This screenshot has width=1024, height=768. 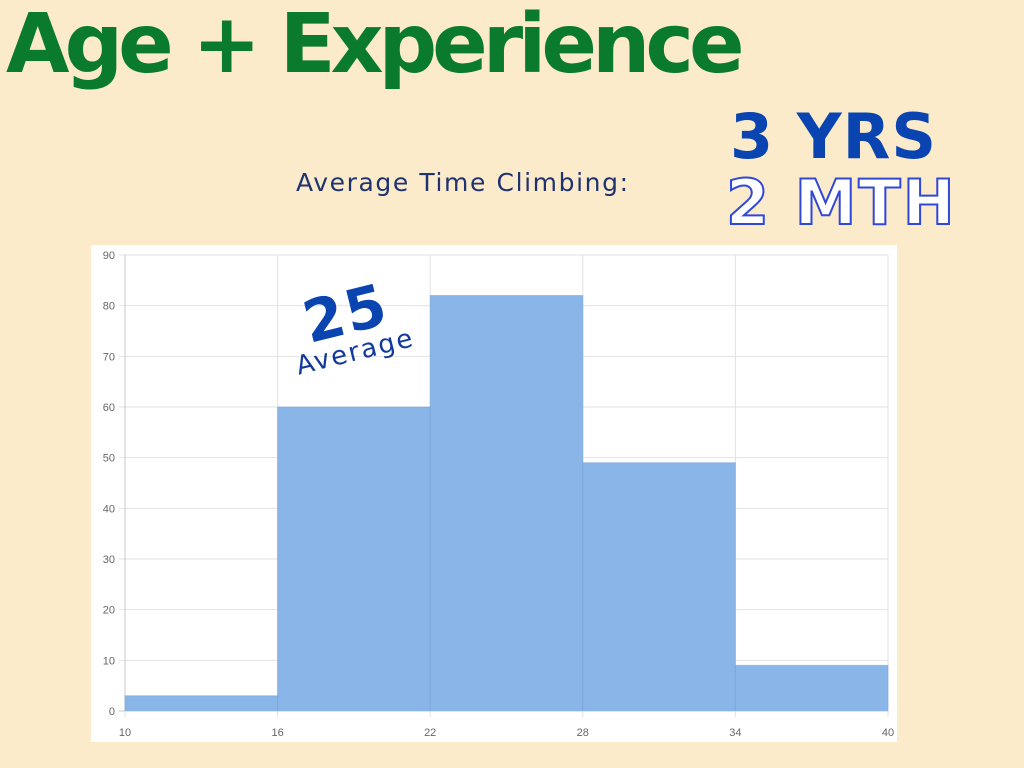 What do you see at coordinates (463, 182) in the screenshot?
I see `average-time-label: Average Time Climbing:` at bounding box center [463, 182].